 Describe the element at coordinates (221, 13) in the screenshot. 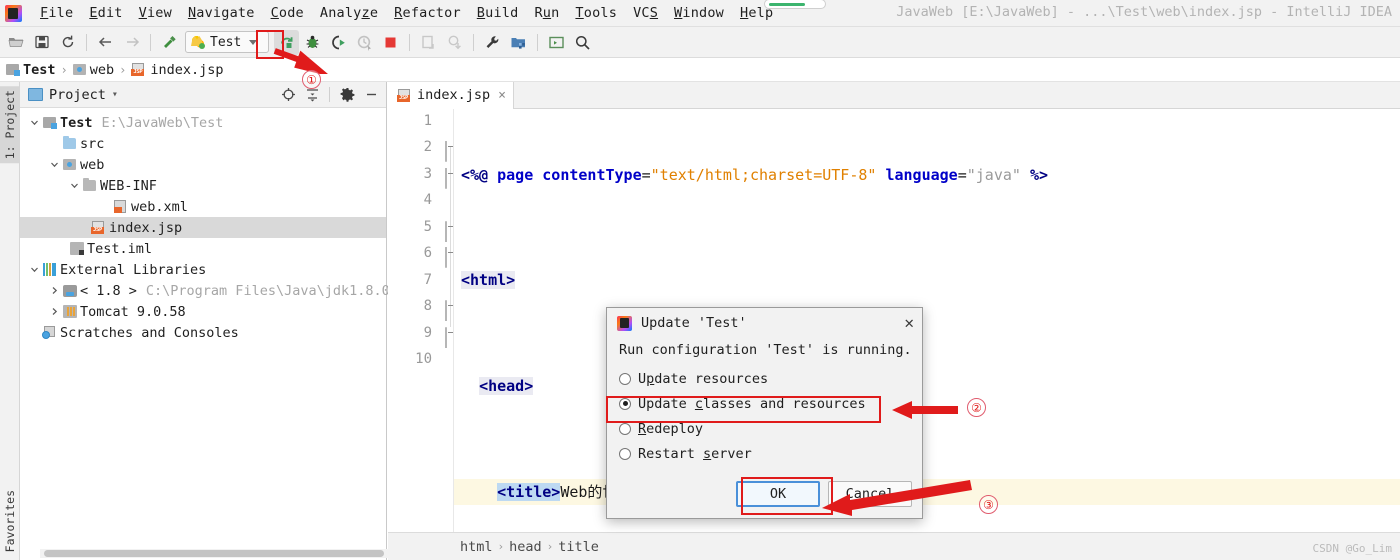

I see `menu-item-navigate: Navigate` at that location.